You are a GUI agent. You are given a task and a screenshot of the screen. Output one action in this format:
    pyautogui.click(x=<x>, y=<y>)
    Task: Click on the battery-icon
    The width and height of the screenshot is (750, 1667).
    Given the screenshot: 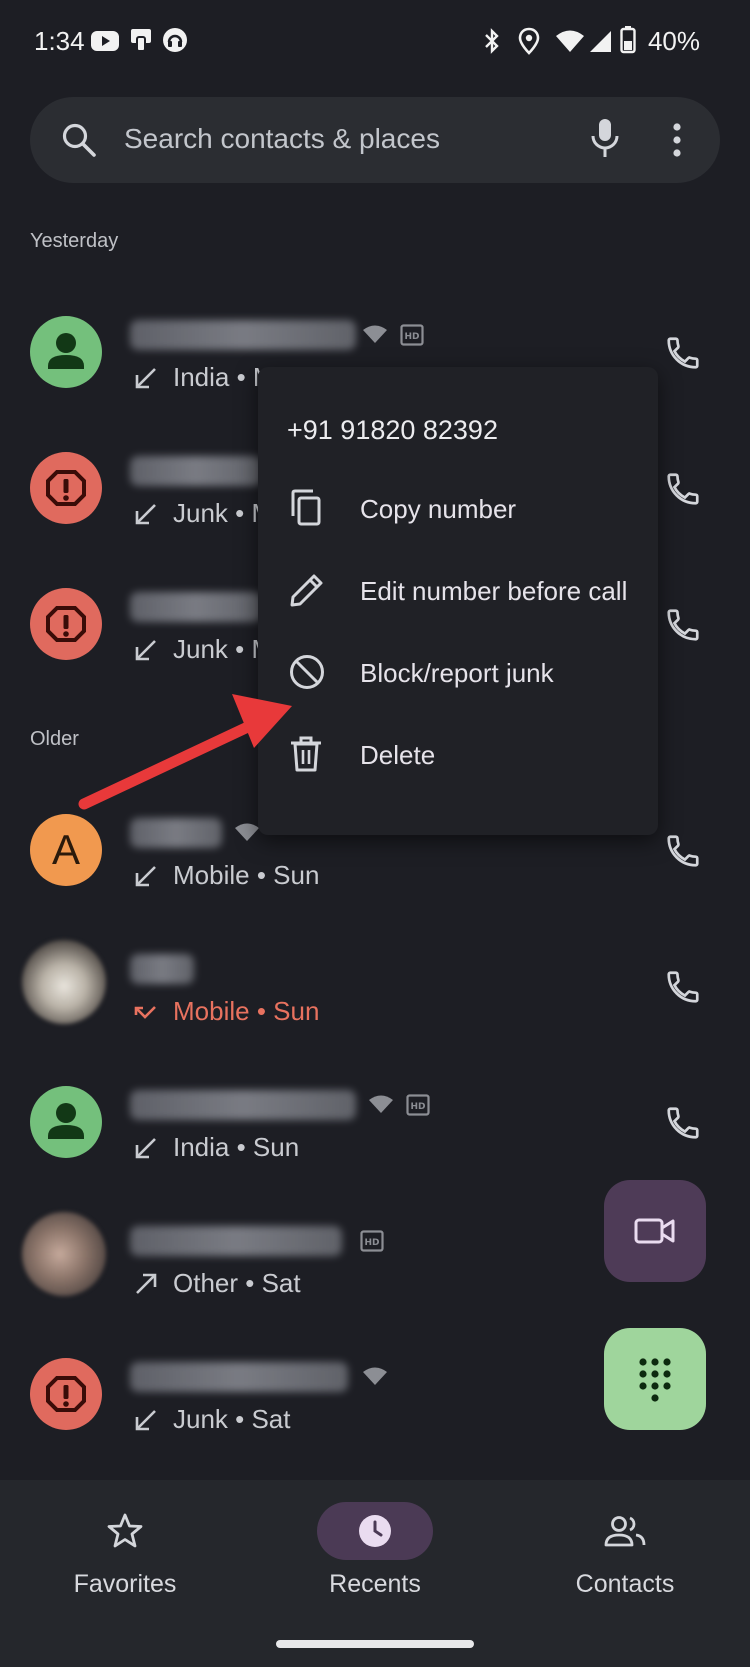 What is the action you would take?
    pyautogui.click(x=628, y=40)
    